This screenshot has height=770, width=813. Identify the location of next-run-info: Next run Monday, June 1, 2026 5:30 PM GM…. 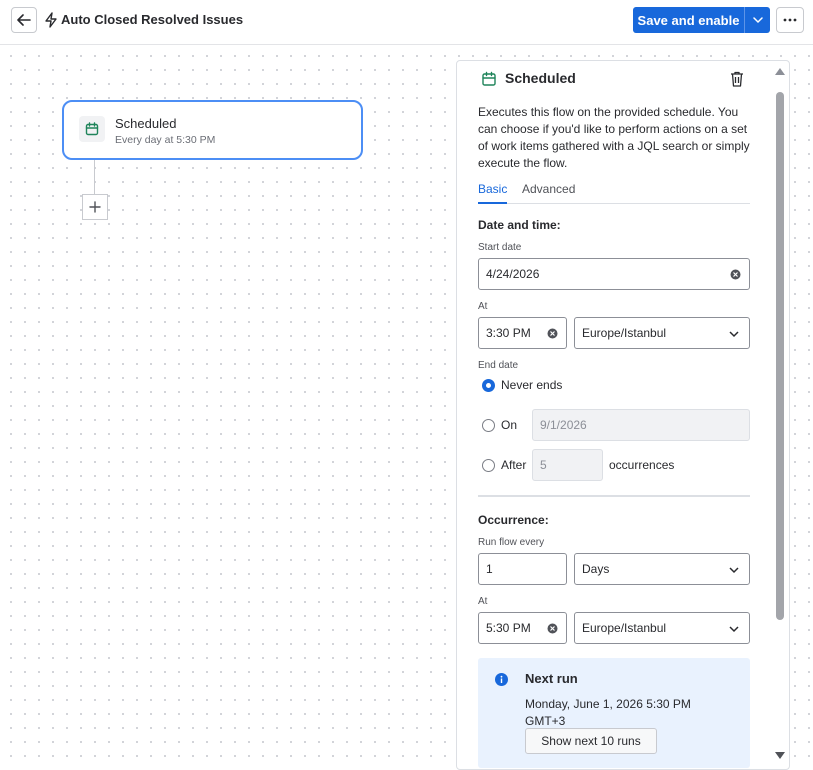
(614, 713).